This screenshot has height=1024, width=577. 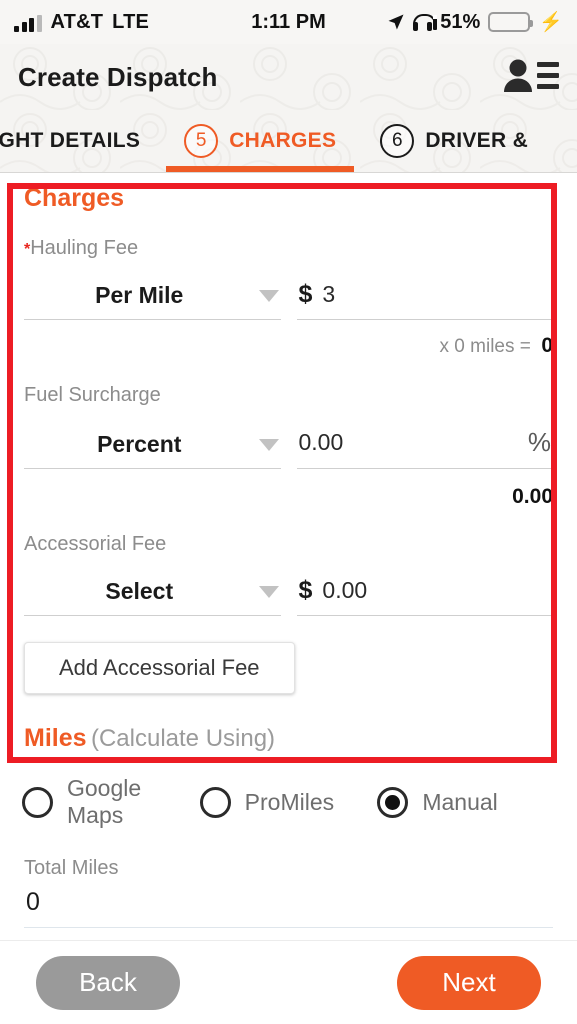 What do you see at coordinates (485, 346) in the screenshot?
I see `hauling-fee-calc-text: x 0 miles =` at bounding box center [485, 346].